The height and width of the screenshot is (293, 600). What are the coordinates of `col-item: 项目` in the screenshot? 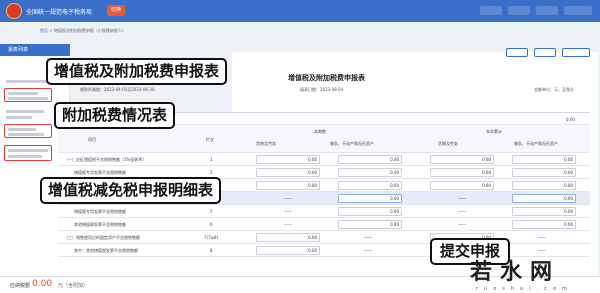 It's located at (92, 139).